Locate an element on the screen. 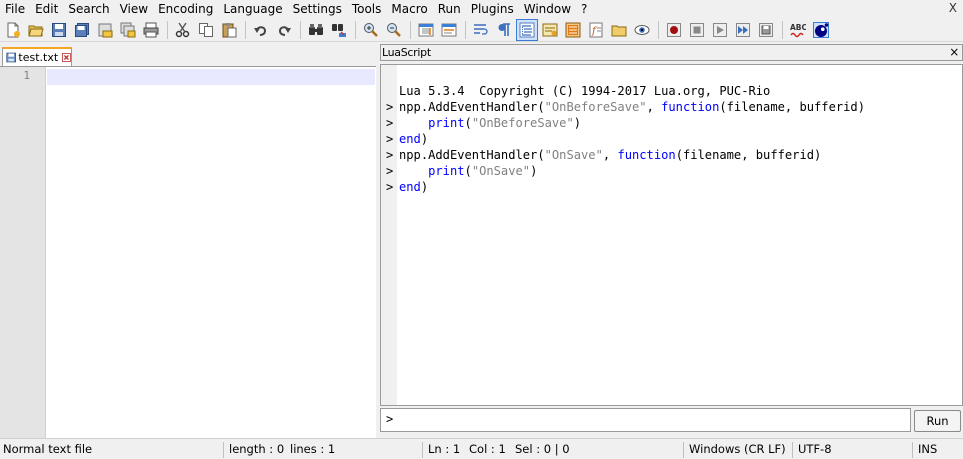 This screenshot has height=459, width=963. line-number: 1 is located at coordinates (26, 75).